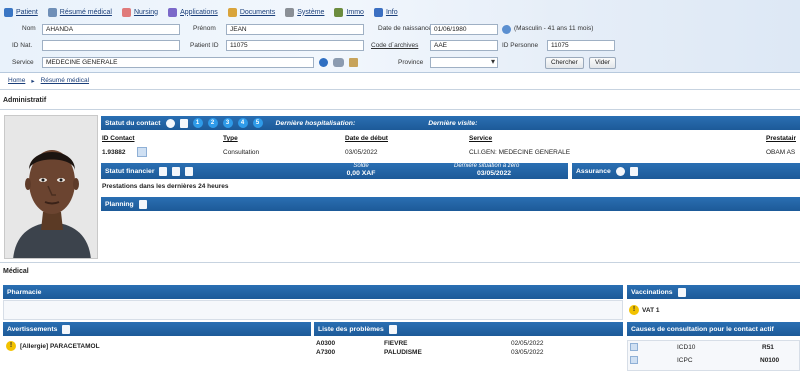  What do you see at coordinates (114, 152) in the screenshot?
I see `contact-id: 1.93882` at bounding box center [114, 152].